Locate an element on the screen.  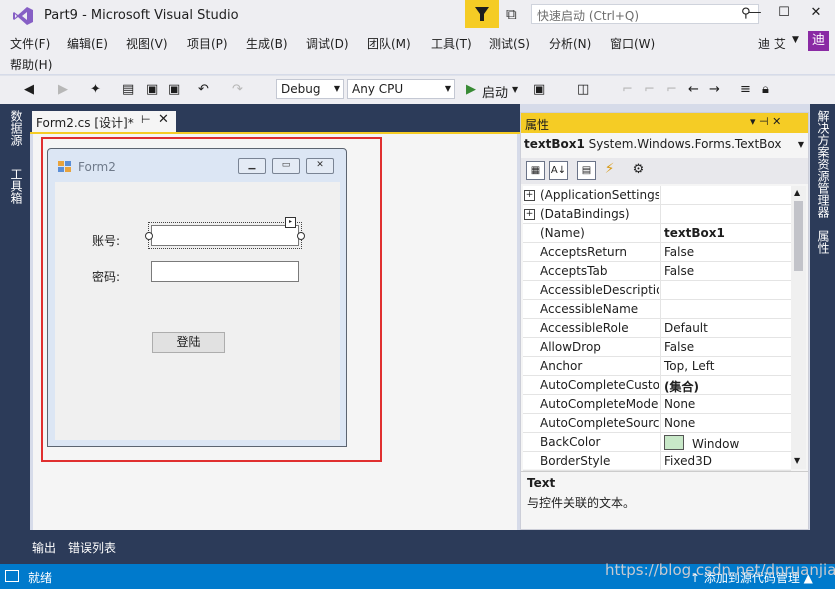
property-value: Top, Left is located at coordinates (689, 366).